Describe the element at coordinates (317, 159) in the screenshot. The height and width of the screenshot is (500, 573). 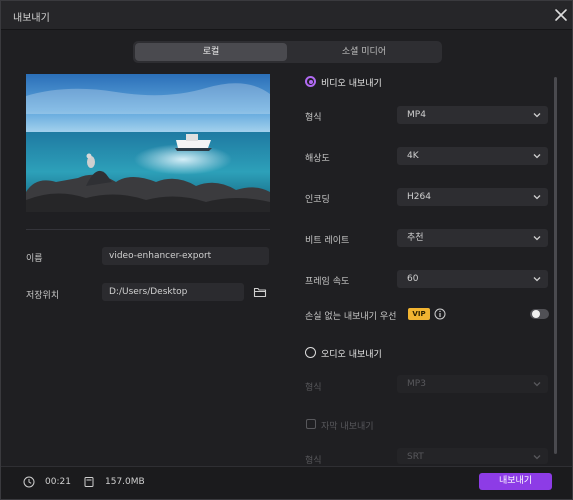
I see `resolution-label: 해상도` at that location.